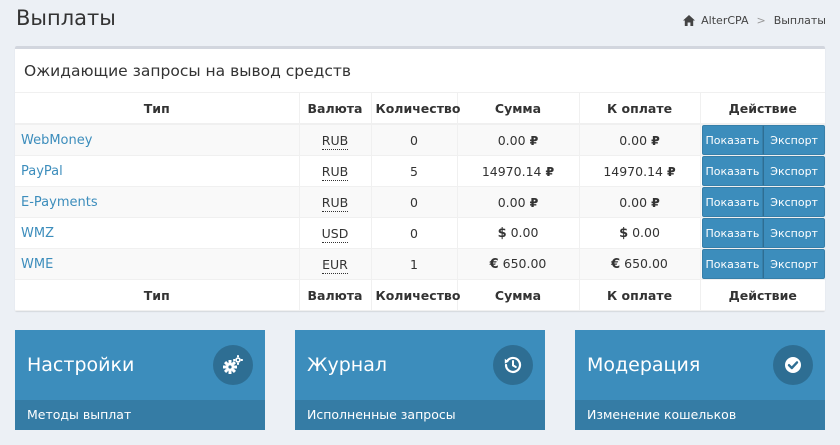 This screenshot has width=840, height=445. I want to click on check-circle-icon, so click(793, 365).